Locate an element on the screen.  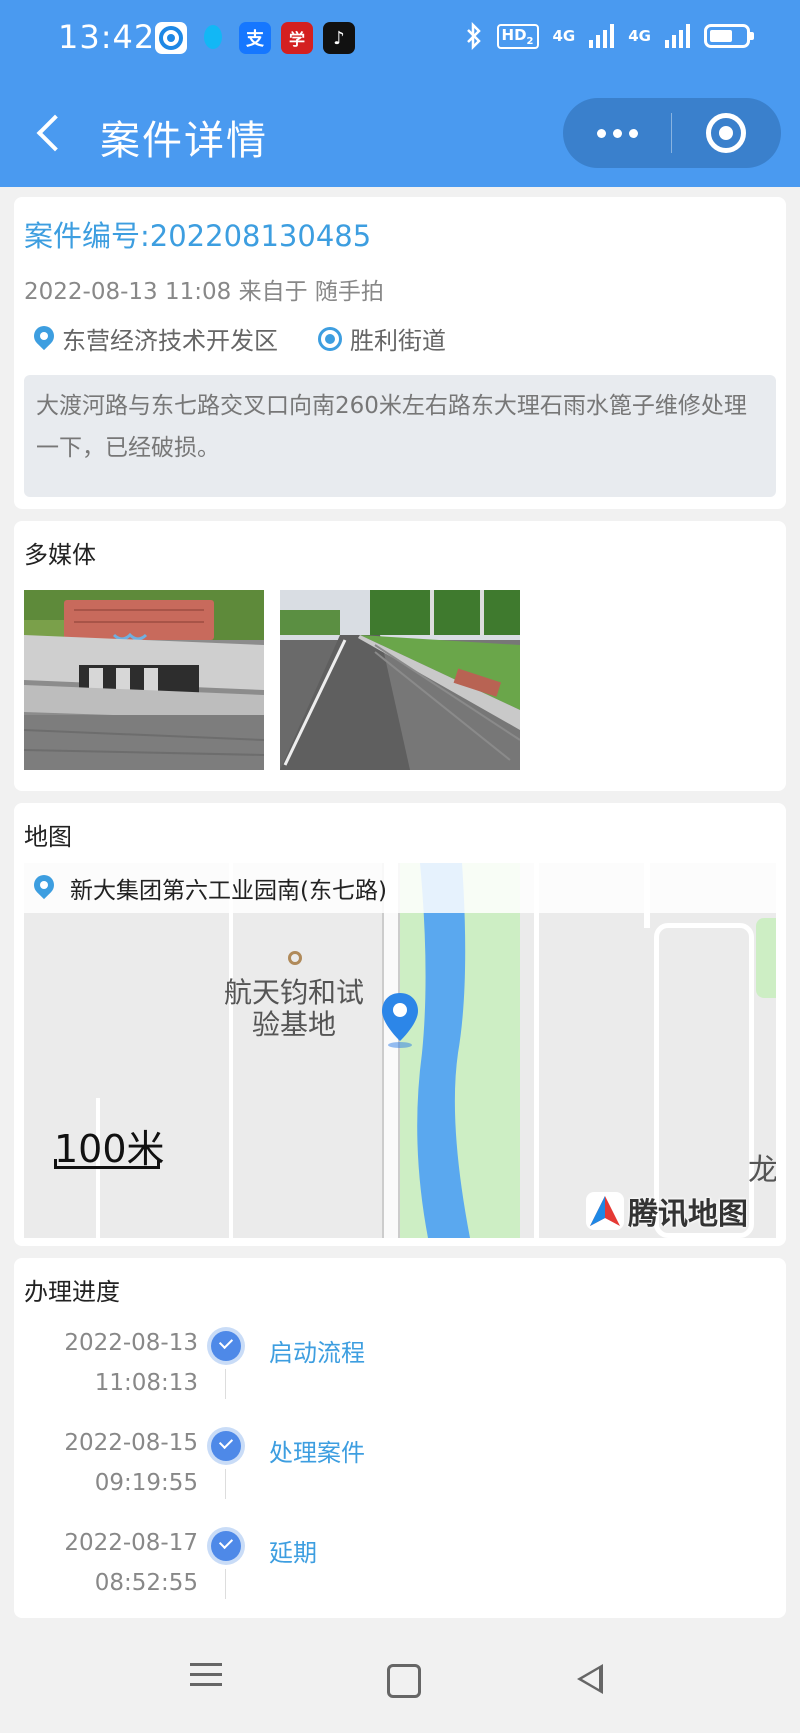
map-edge-label: 龙 is located at coordinates (762, 1170).